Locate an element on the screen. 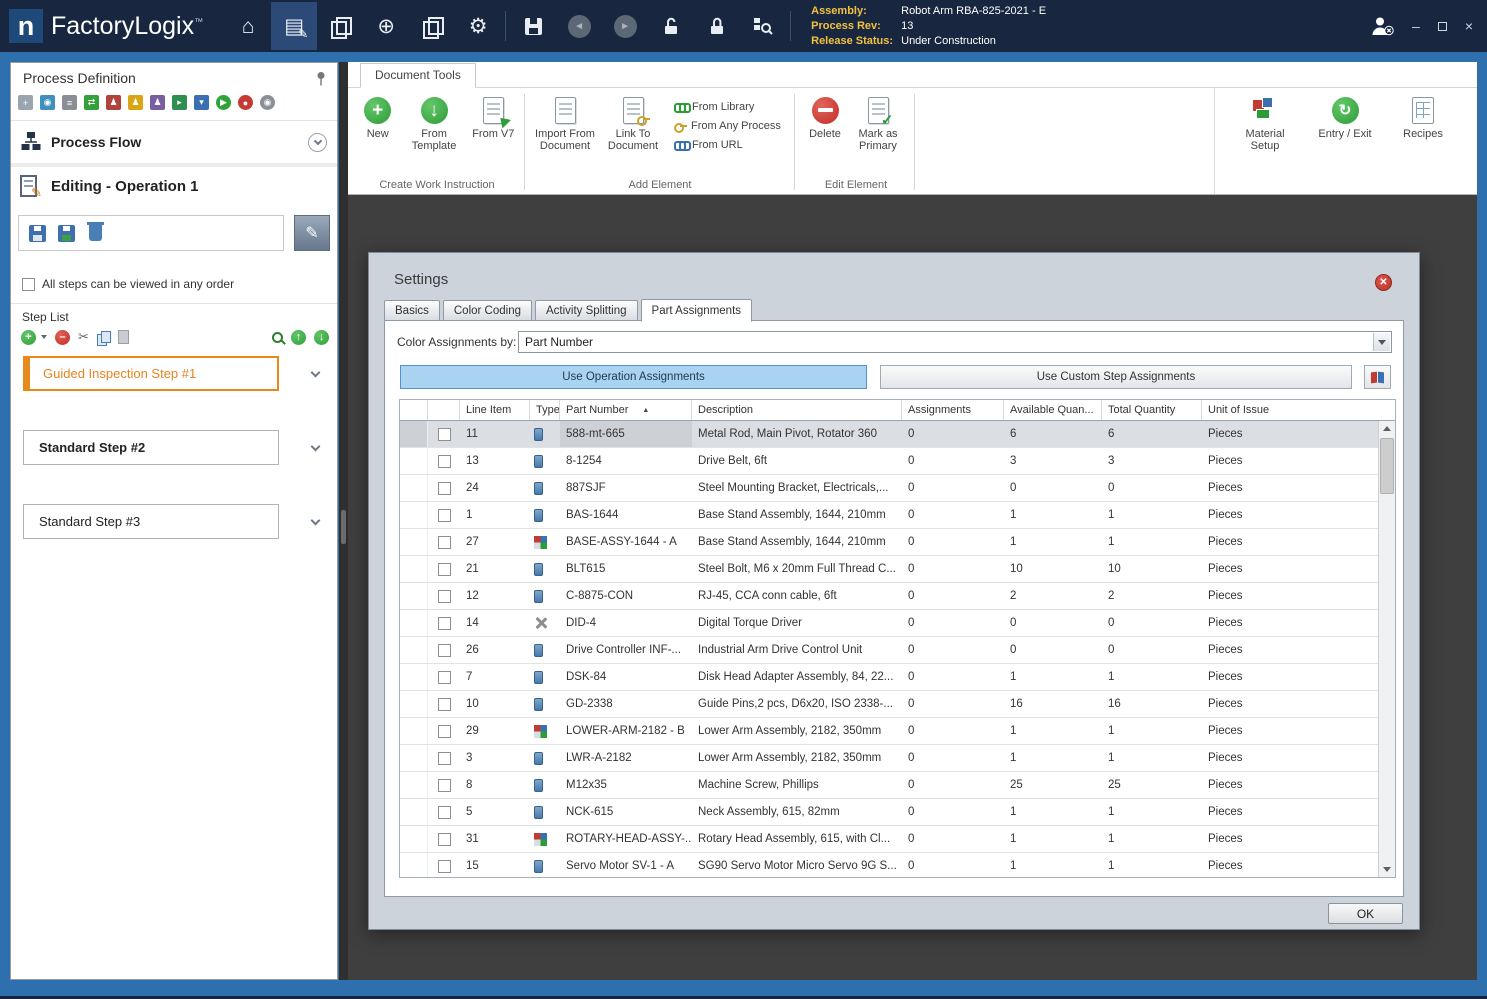 Image resolution: width=1487 pixels, height=999 pixels. tab-document-tools: Document Tools is located at coordinates (418, 75).